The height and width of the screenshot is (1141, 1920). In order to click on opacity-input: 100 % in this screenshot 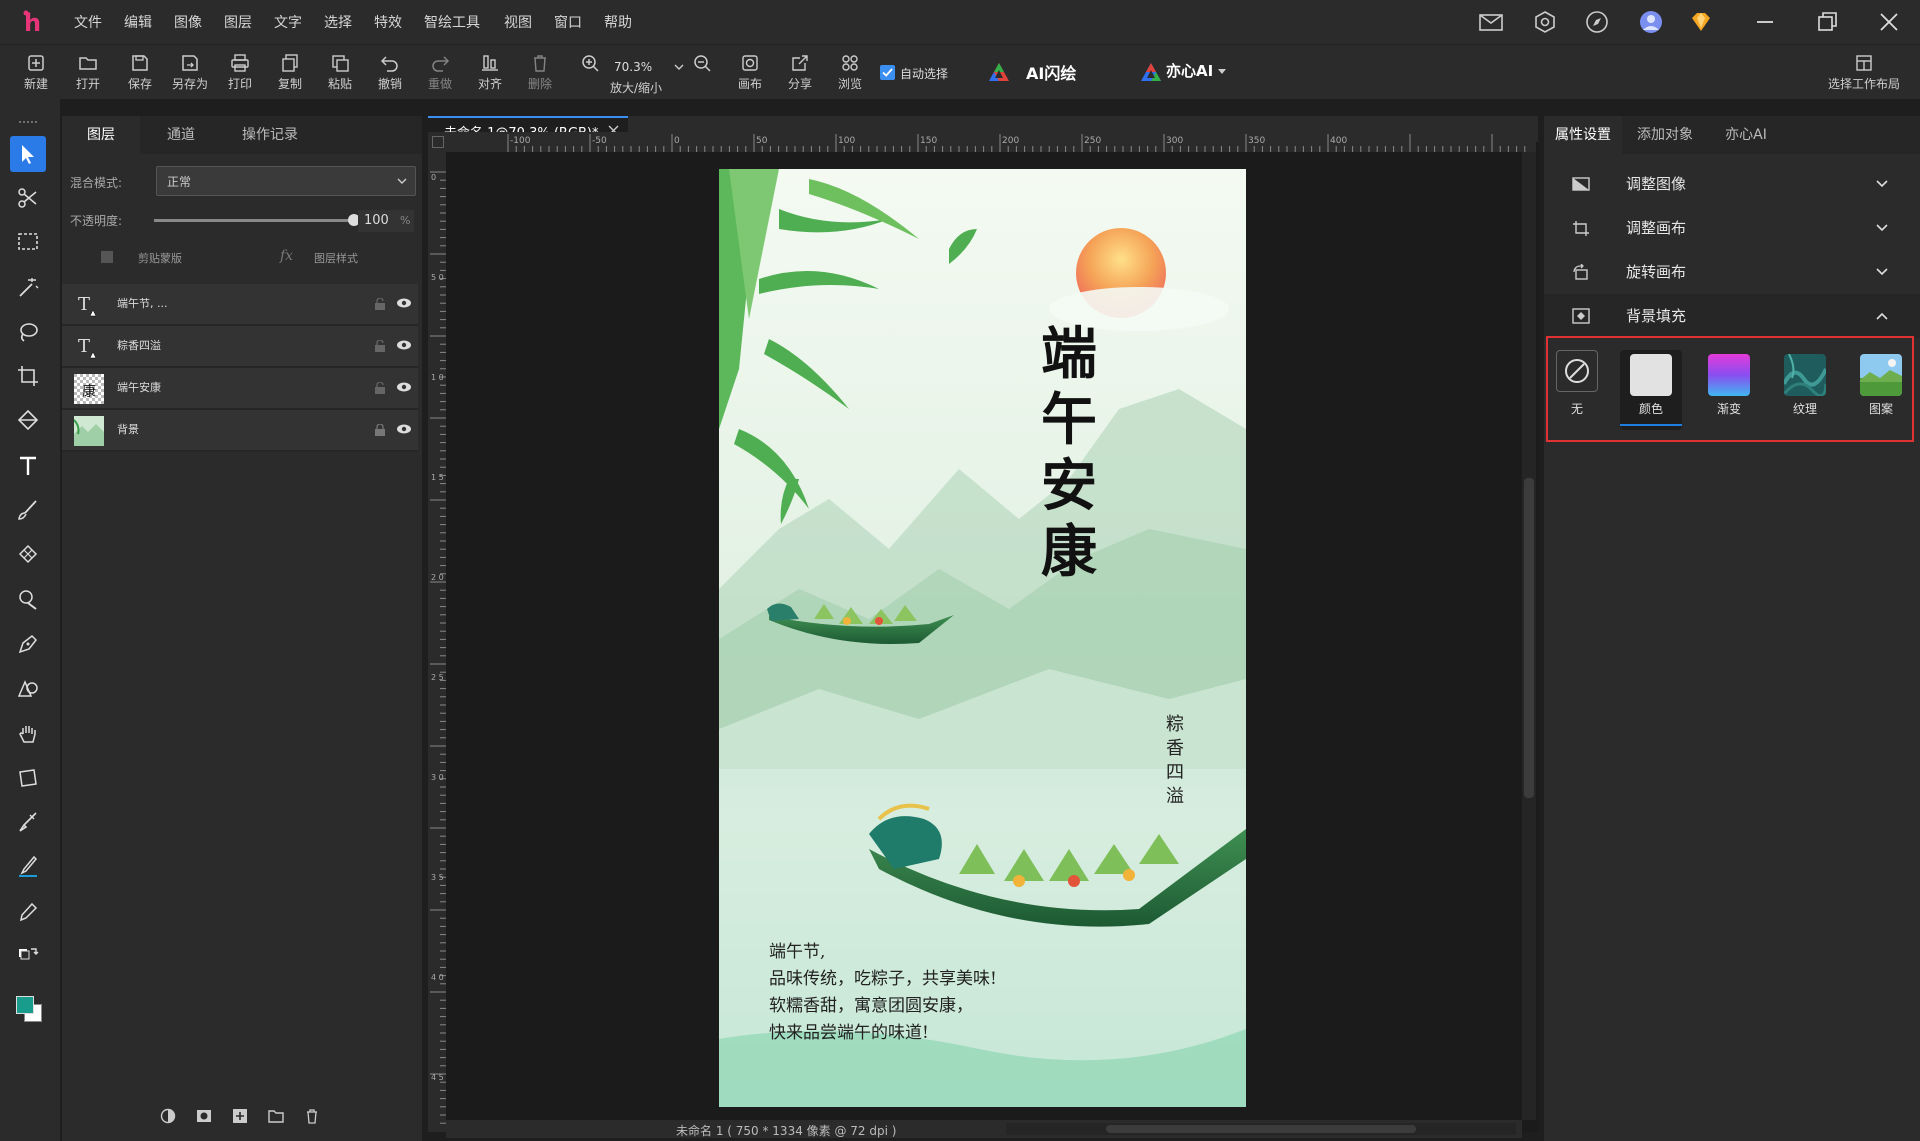, I will do `click(386, 221)`.